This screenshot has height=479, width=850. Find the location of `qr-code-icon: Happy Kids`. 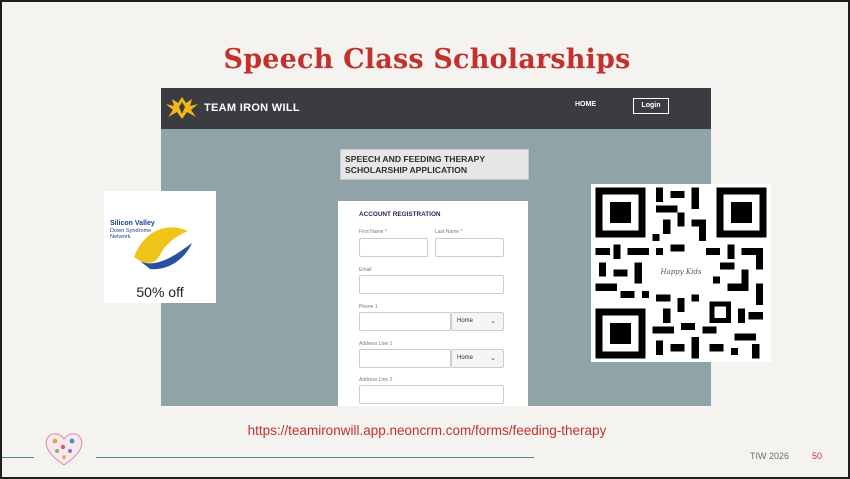

qr-code-icon: Happy Kids is located at coordinates (681, 273).